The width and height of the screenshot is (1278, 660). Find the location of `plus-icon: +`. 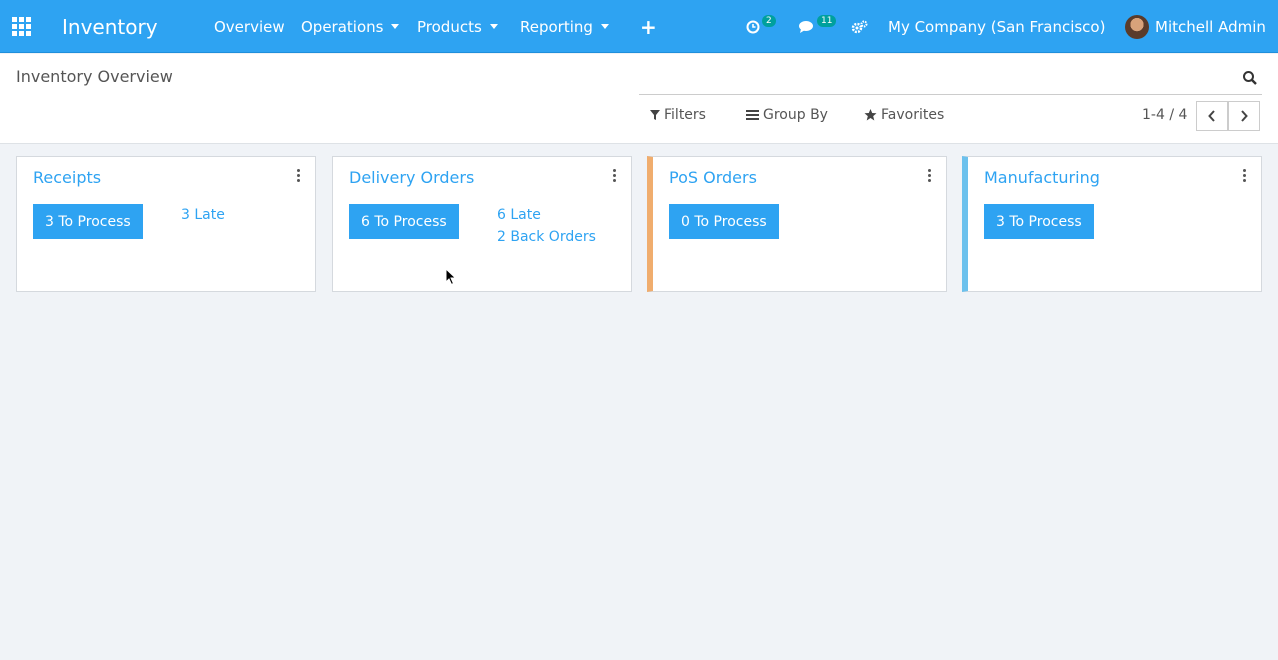

plus-icon: + is located at coordinates (648, 26).